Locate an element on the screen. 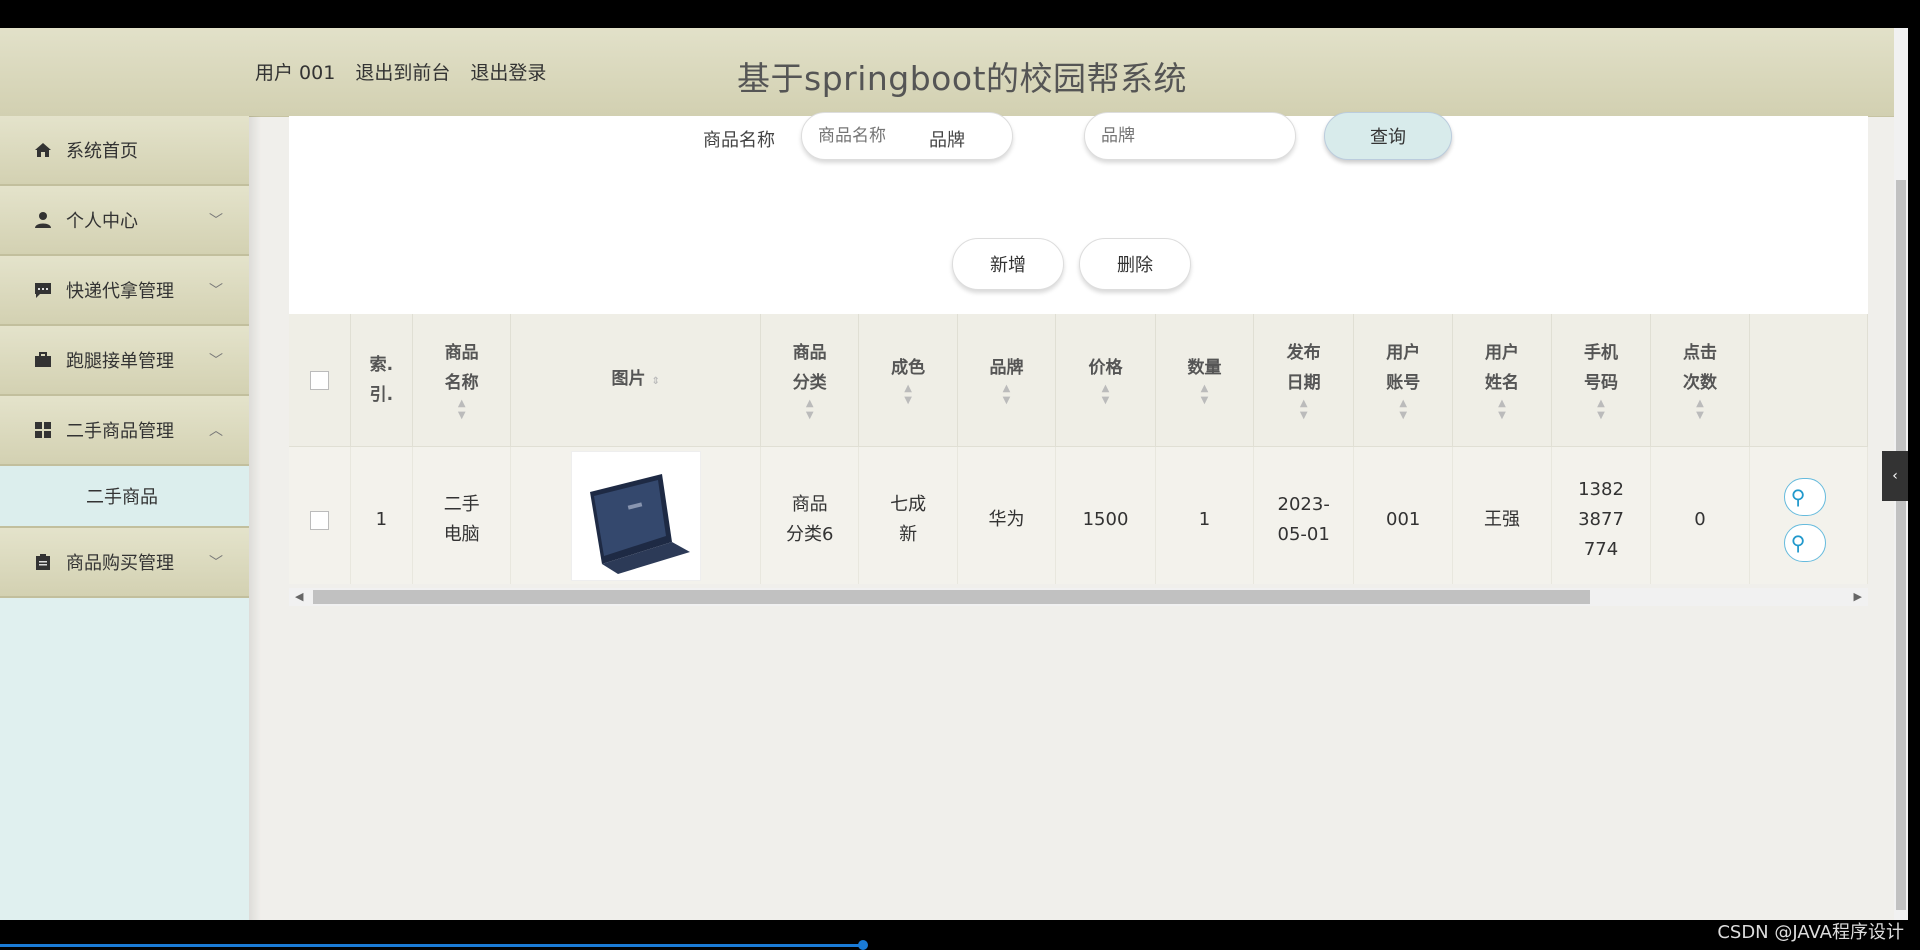  cell-phone: 1382 3877 774 is located at coordinates (1601, 515).